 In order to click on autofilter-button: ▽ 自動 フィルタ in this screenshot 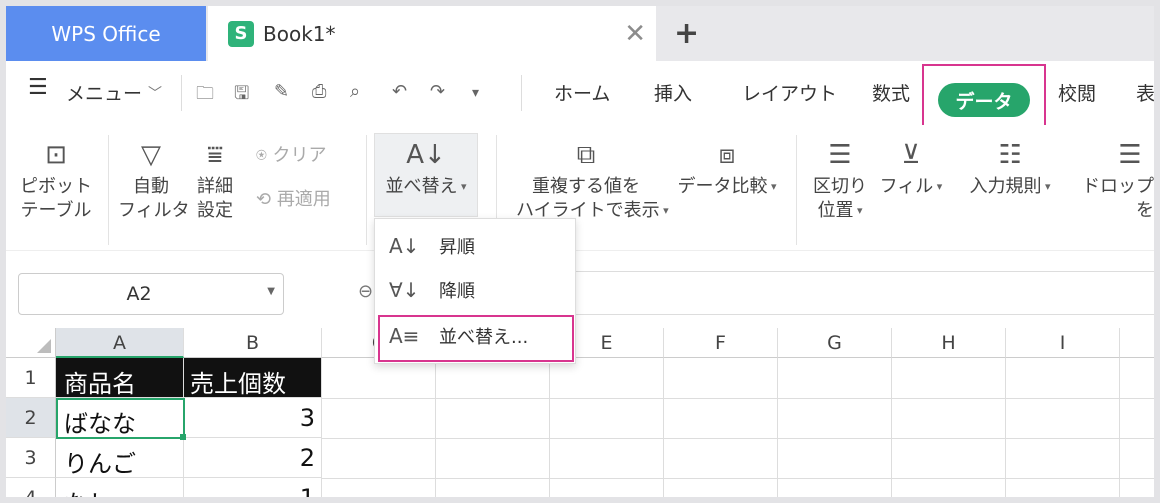, I will do `click(154, 179)`.